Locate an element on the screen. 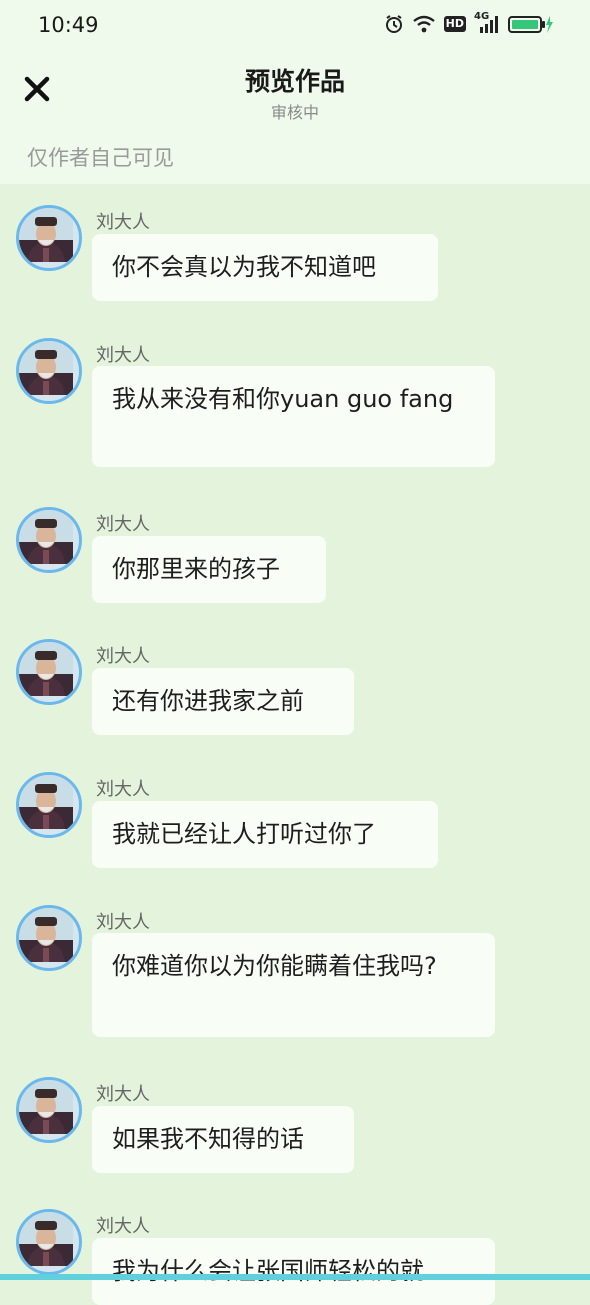 The width and height of the screenshot is (590, 1305). message-bubble: 还有你进我家之前 is located at coordinates (223, 701).